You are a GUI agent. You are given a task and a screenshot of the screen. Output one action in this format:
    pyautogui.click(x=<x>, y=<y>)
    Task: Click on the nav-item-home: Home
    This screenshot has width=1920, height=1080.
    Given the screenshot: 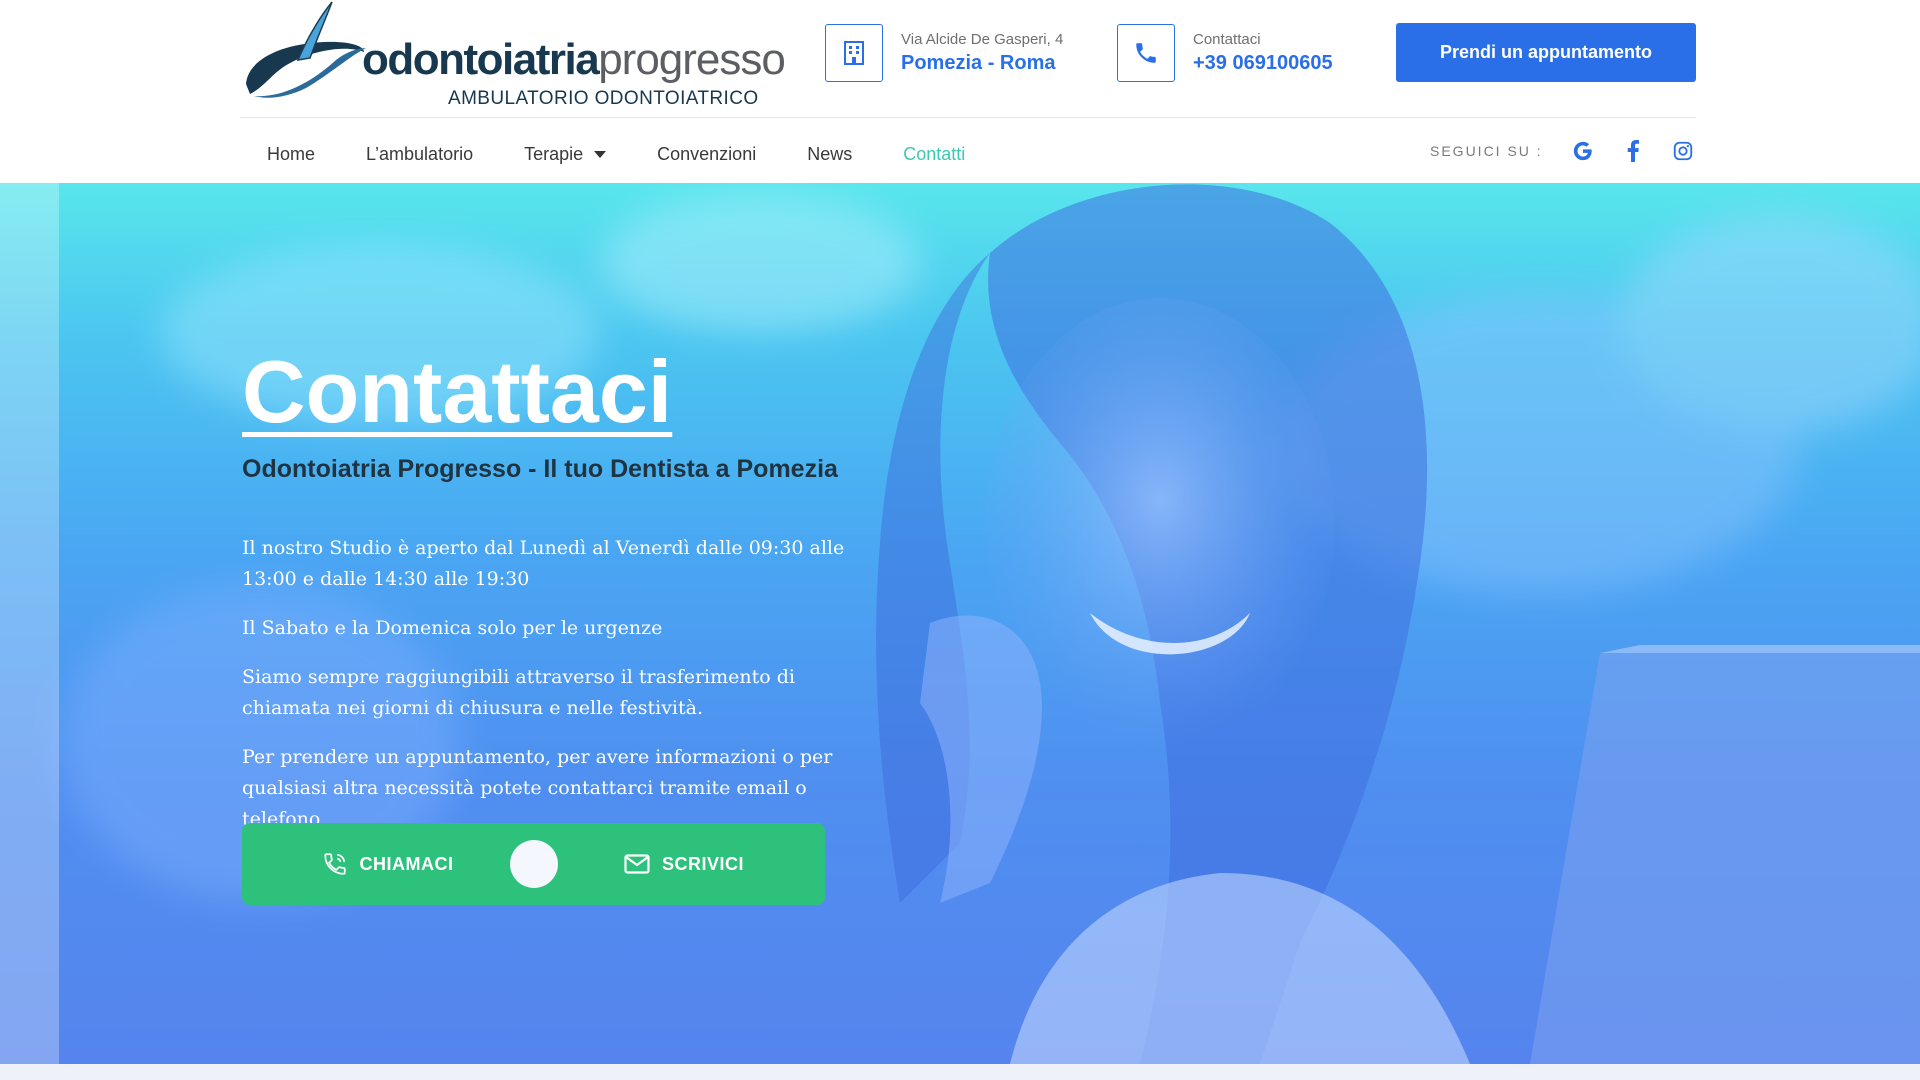 What is the action you would take?
    pyautogui.click(x=291, y=154)
    